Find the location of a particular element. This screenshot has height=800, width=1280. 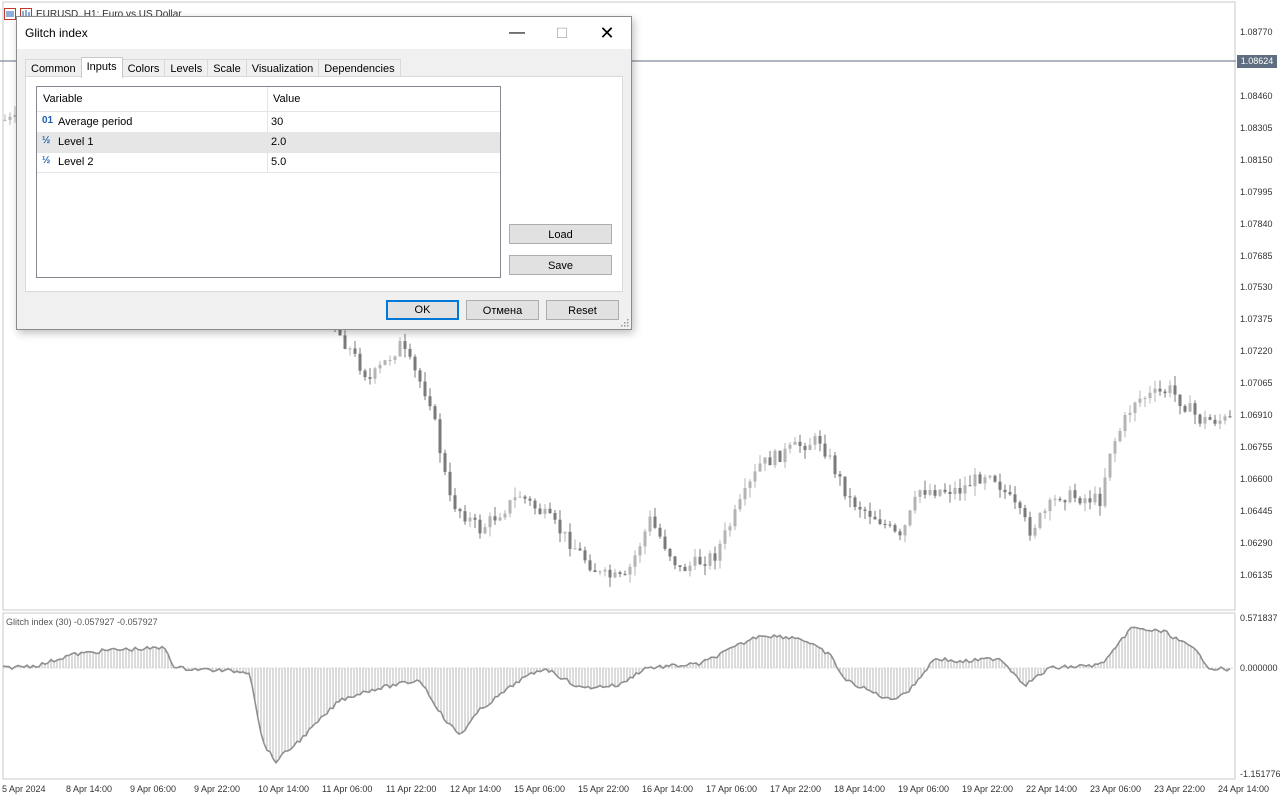

table-row: 01 Average period 30 is located at coordinates (268, 122).